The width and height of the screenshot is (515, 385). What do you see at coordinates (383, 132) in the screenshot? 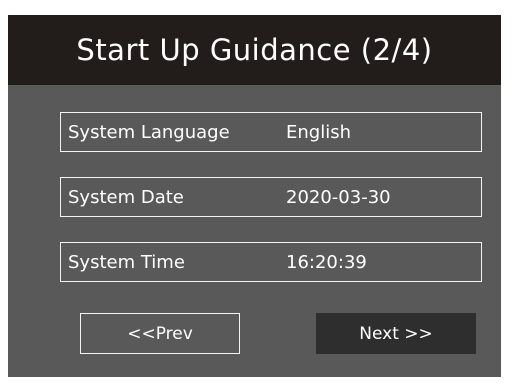
I see `system-language-value: English` at bounding box center [383, 132].